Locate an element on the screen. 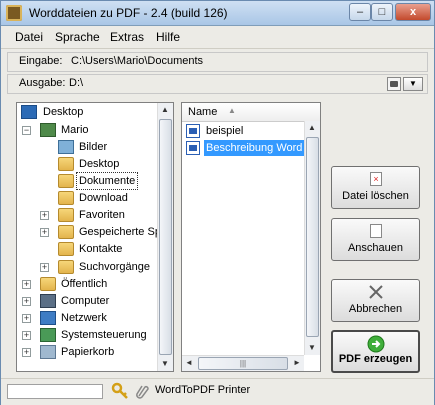  tree-label: Bilder is located at coordinates (93, 147).